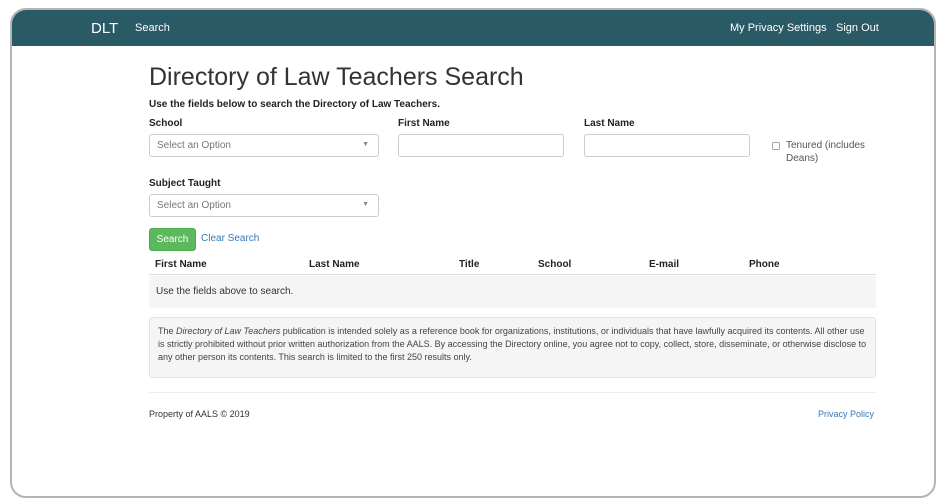 This screenshot has width=946, height=498. Describe the element at coordinates (194, 145) in the screenshot. I see `school-select-value: Select an Option` at that location.